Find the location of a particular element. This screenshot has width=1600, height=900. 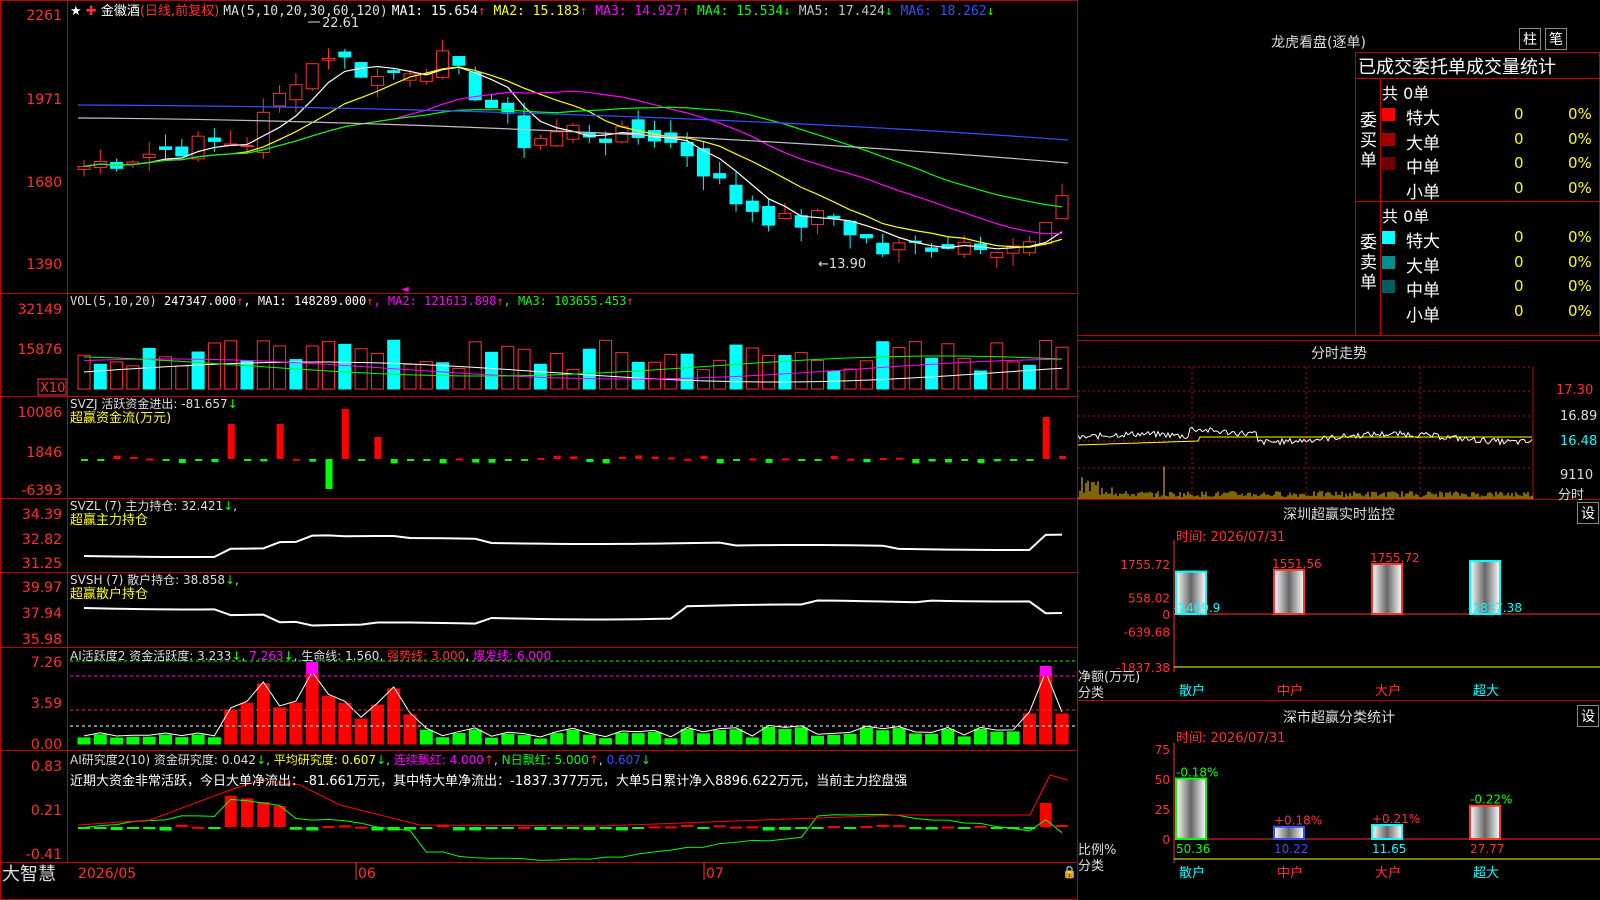

period-label: (日线,前复权) is located at coordinates (179, 11).